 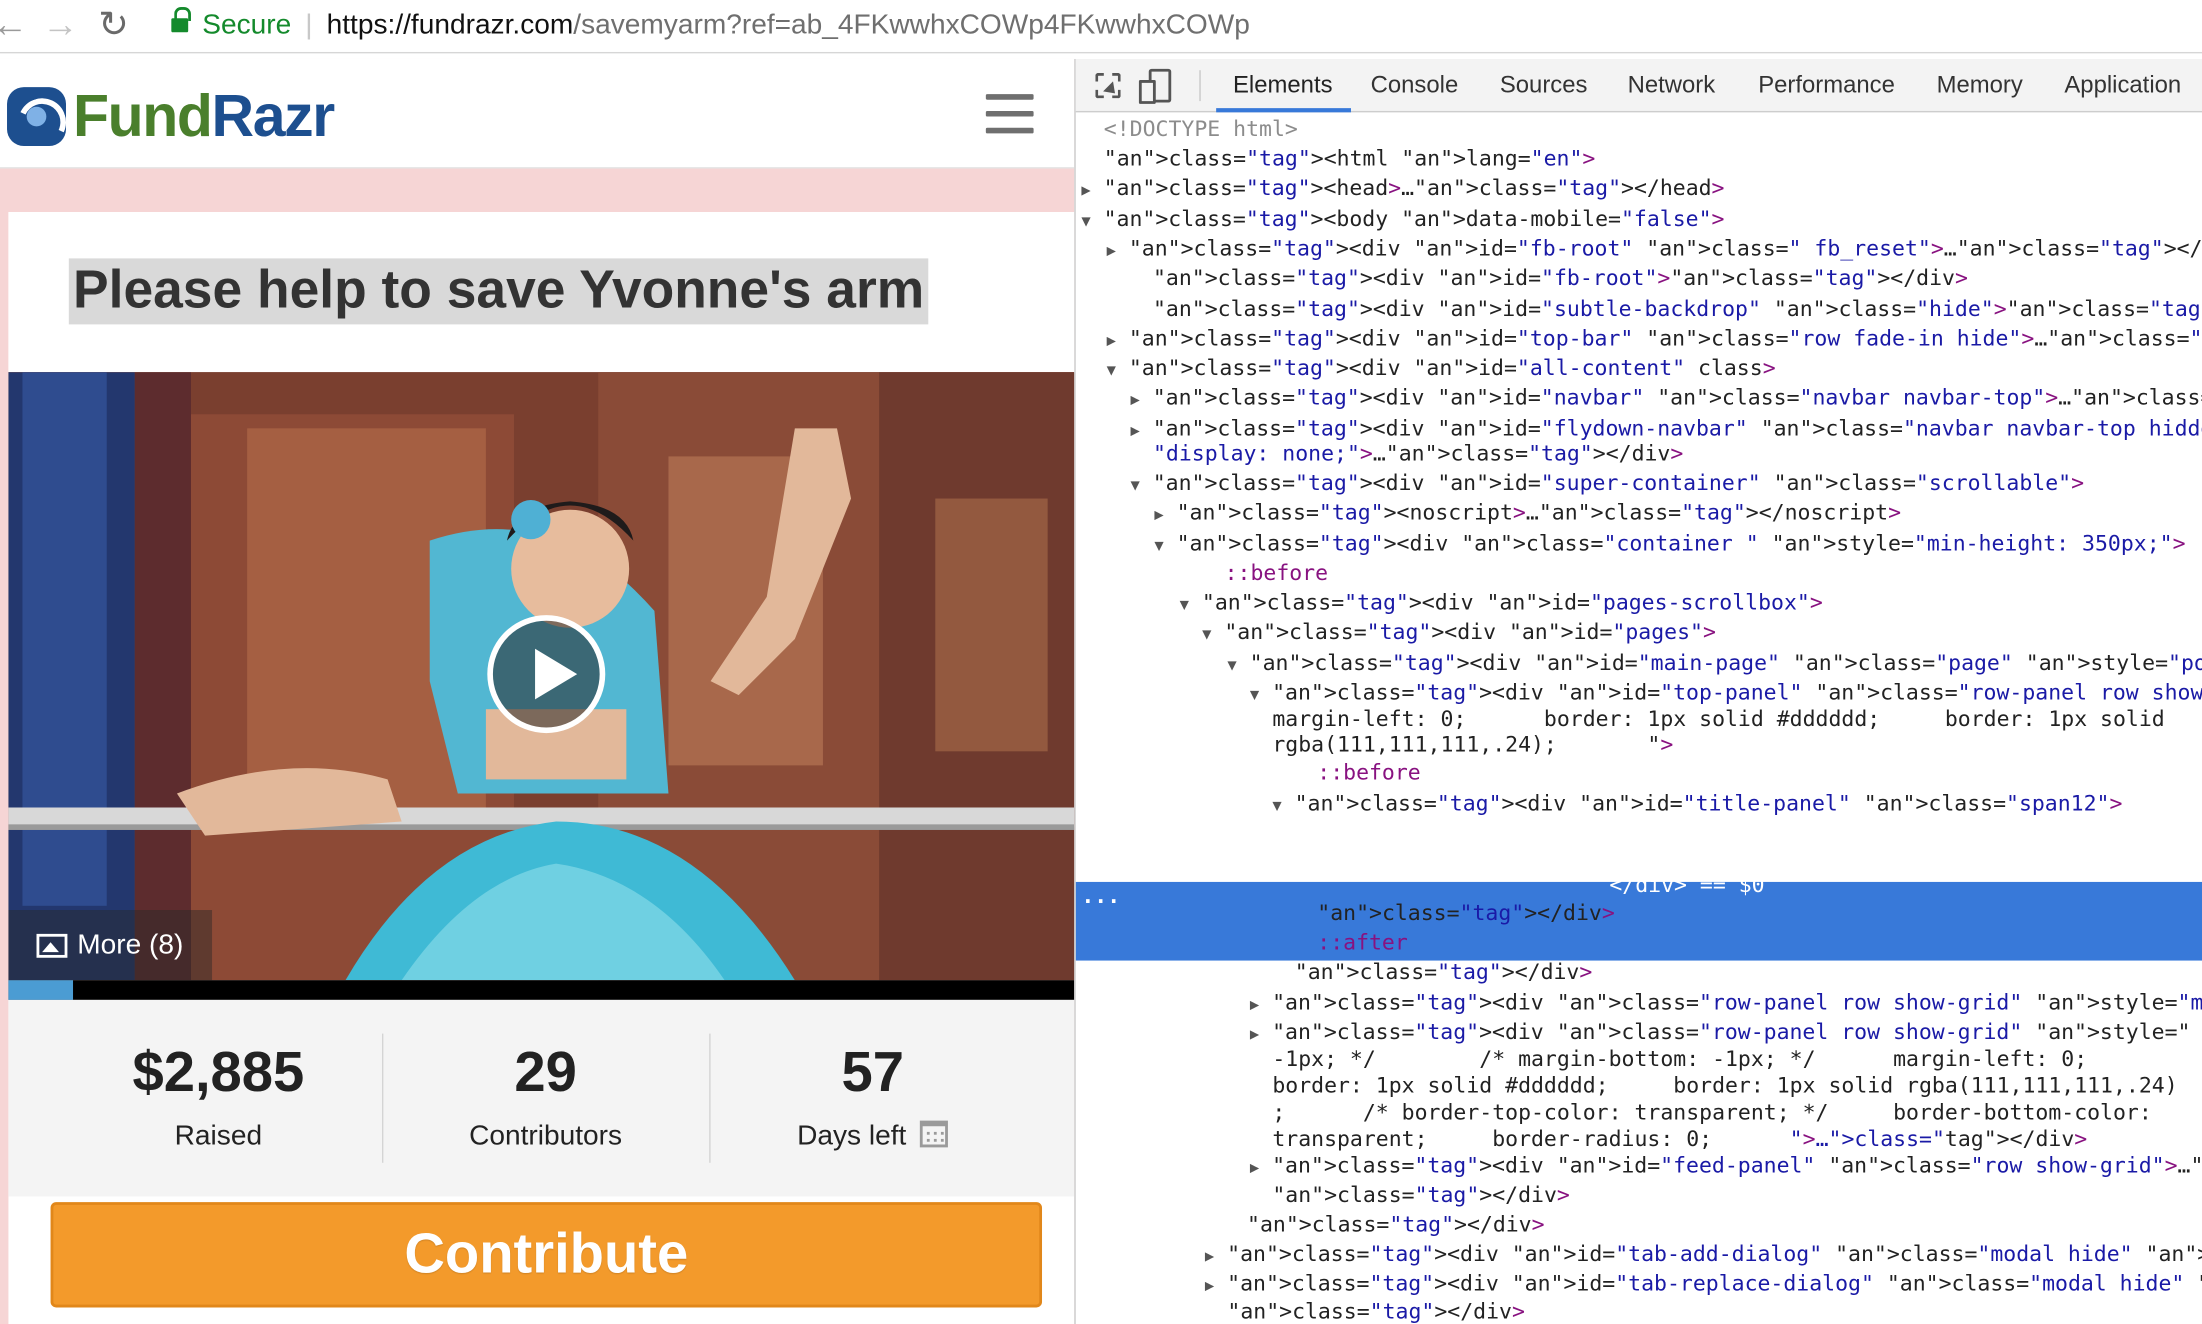 What do you see at coordinates (545, 1073) in the screenshot?
I see `contributors-value: 29` at bounding box center [545, 1073].